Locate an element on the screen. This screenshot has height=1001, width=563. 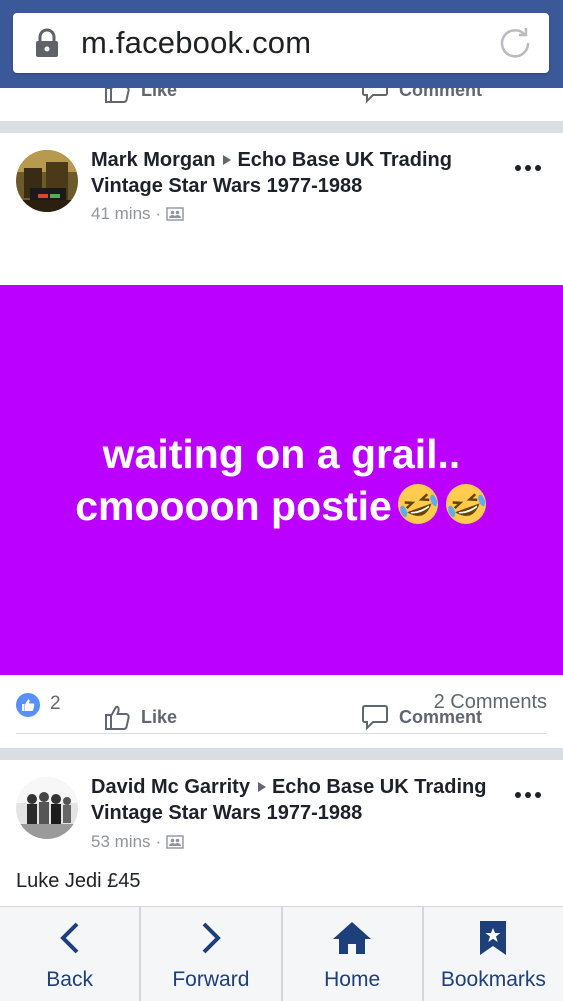
url-text: m.facebook.com is located at coordinates (196, 43).